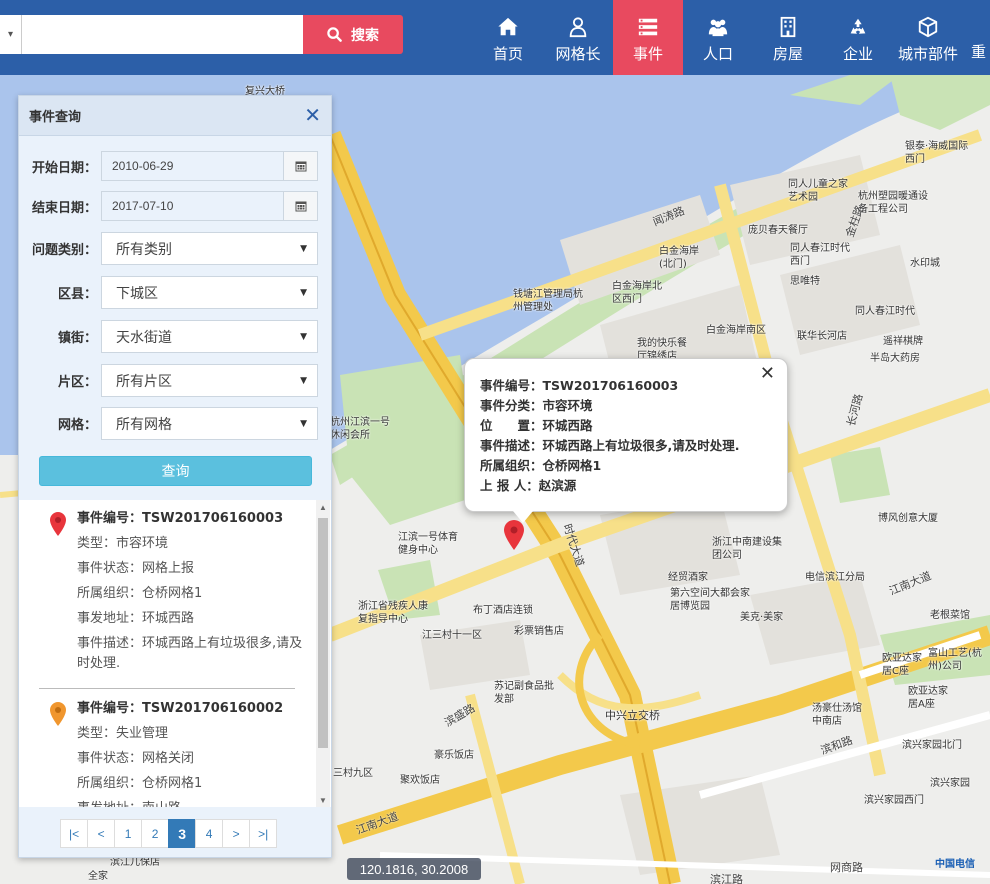  I want to click on result-event-id: 事件编号：TSW201706160002, so click(180, 708).